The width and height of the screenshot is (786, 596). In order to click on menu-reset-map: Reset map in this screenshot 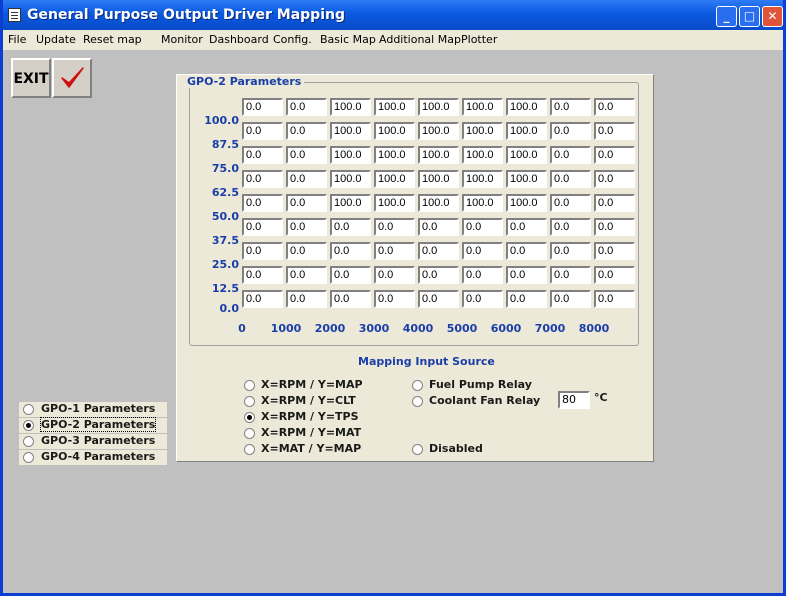, I will do `click(112, 39)`.